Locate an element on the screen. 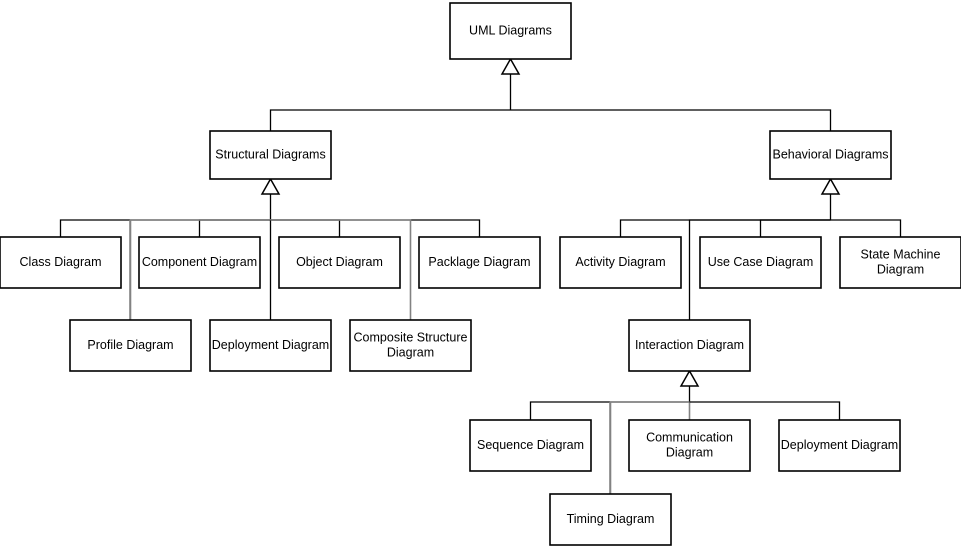  generalization-arrowhead-uml is located at coordinates (510, 66).